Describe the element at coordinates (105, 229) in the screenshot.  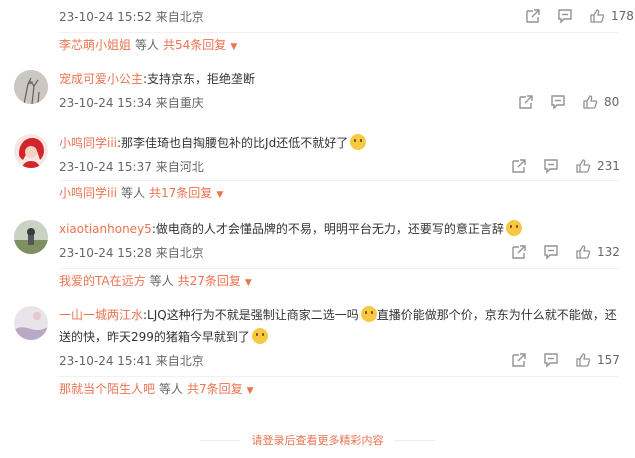
I see `comment-user-name: xiaotianhoney5` at that location.